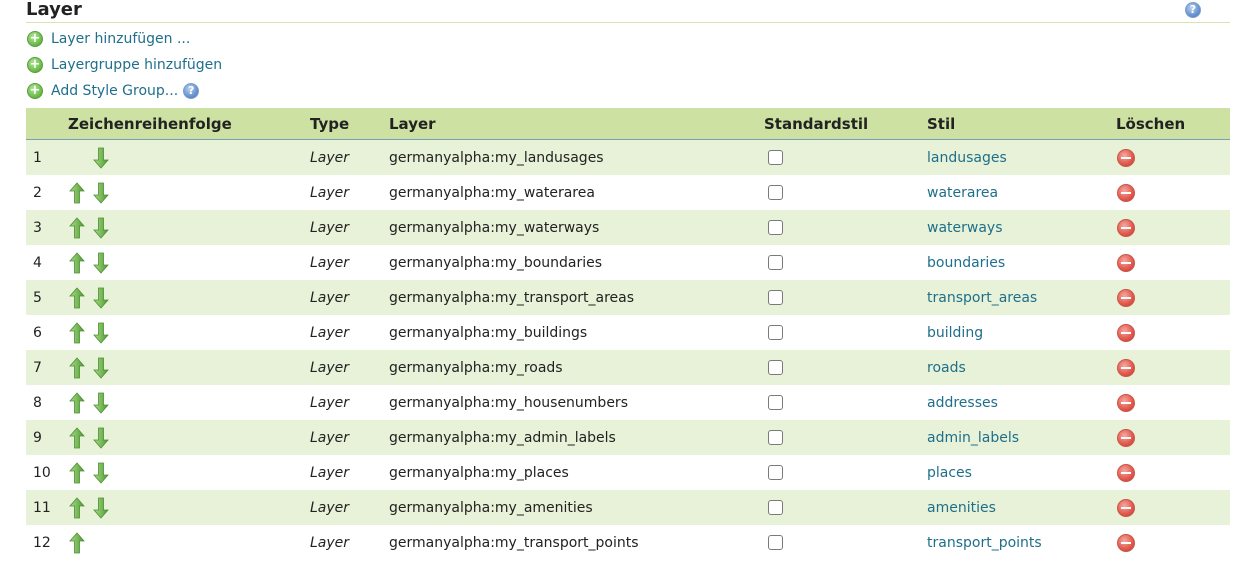 This screenshot has width=1237, height=572. Describe the element at coordinates (42, 542) in the screenshot. I see `row-number: 12` at that location.